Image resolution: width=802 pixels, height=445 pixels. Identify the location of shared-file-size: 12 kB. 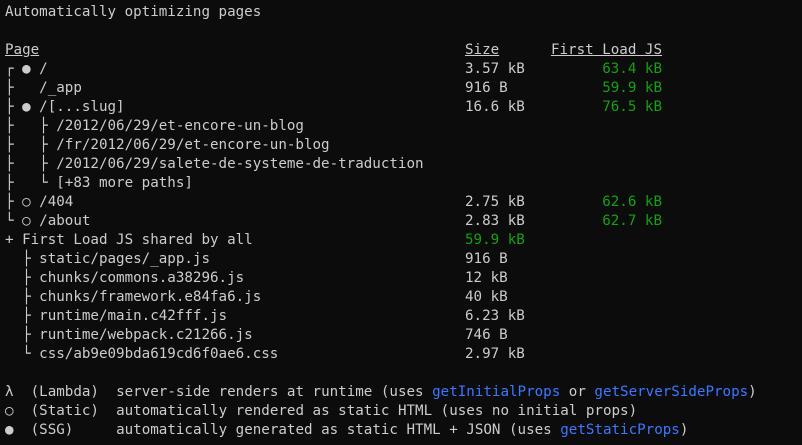
(486, 278).